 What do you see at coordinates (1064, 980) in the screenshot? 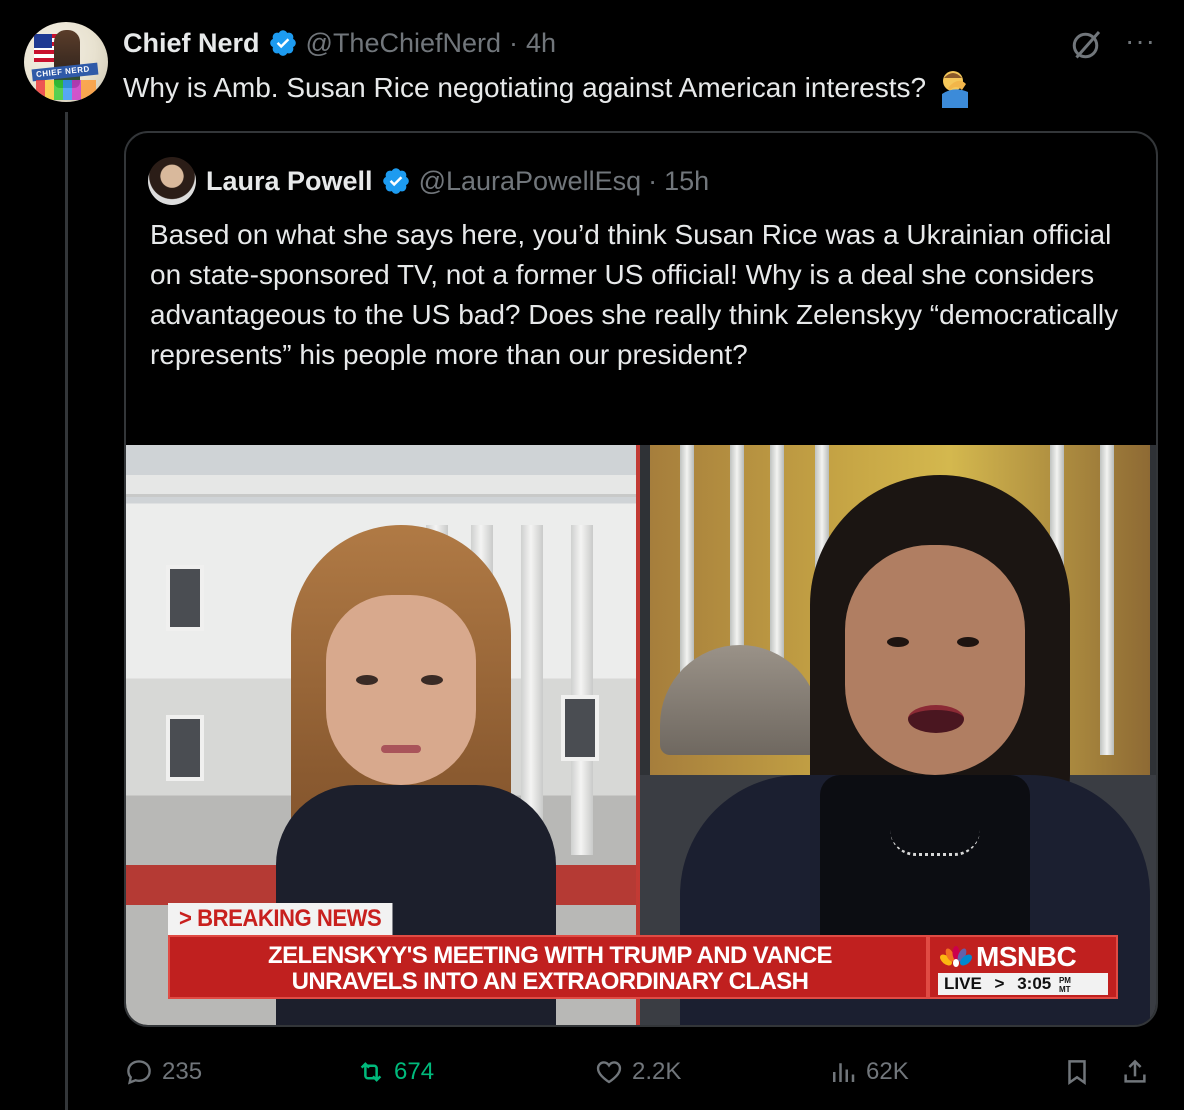
I see `clock-suffix-top: PM` at bounding box center [1064, 980].